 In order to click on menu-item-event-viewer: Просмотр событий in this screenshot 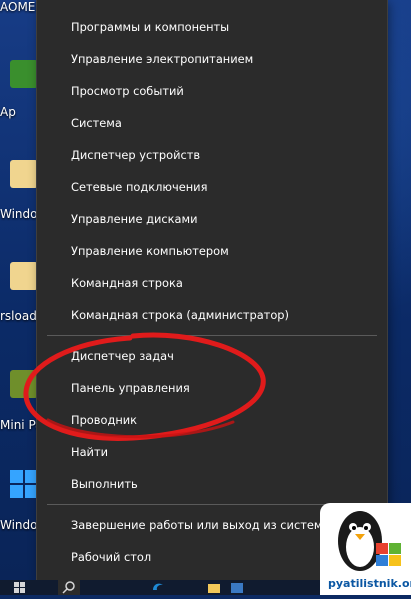, I will do `click(212, 91)`.